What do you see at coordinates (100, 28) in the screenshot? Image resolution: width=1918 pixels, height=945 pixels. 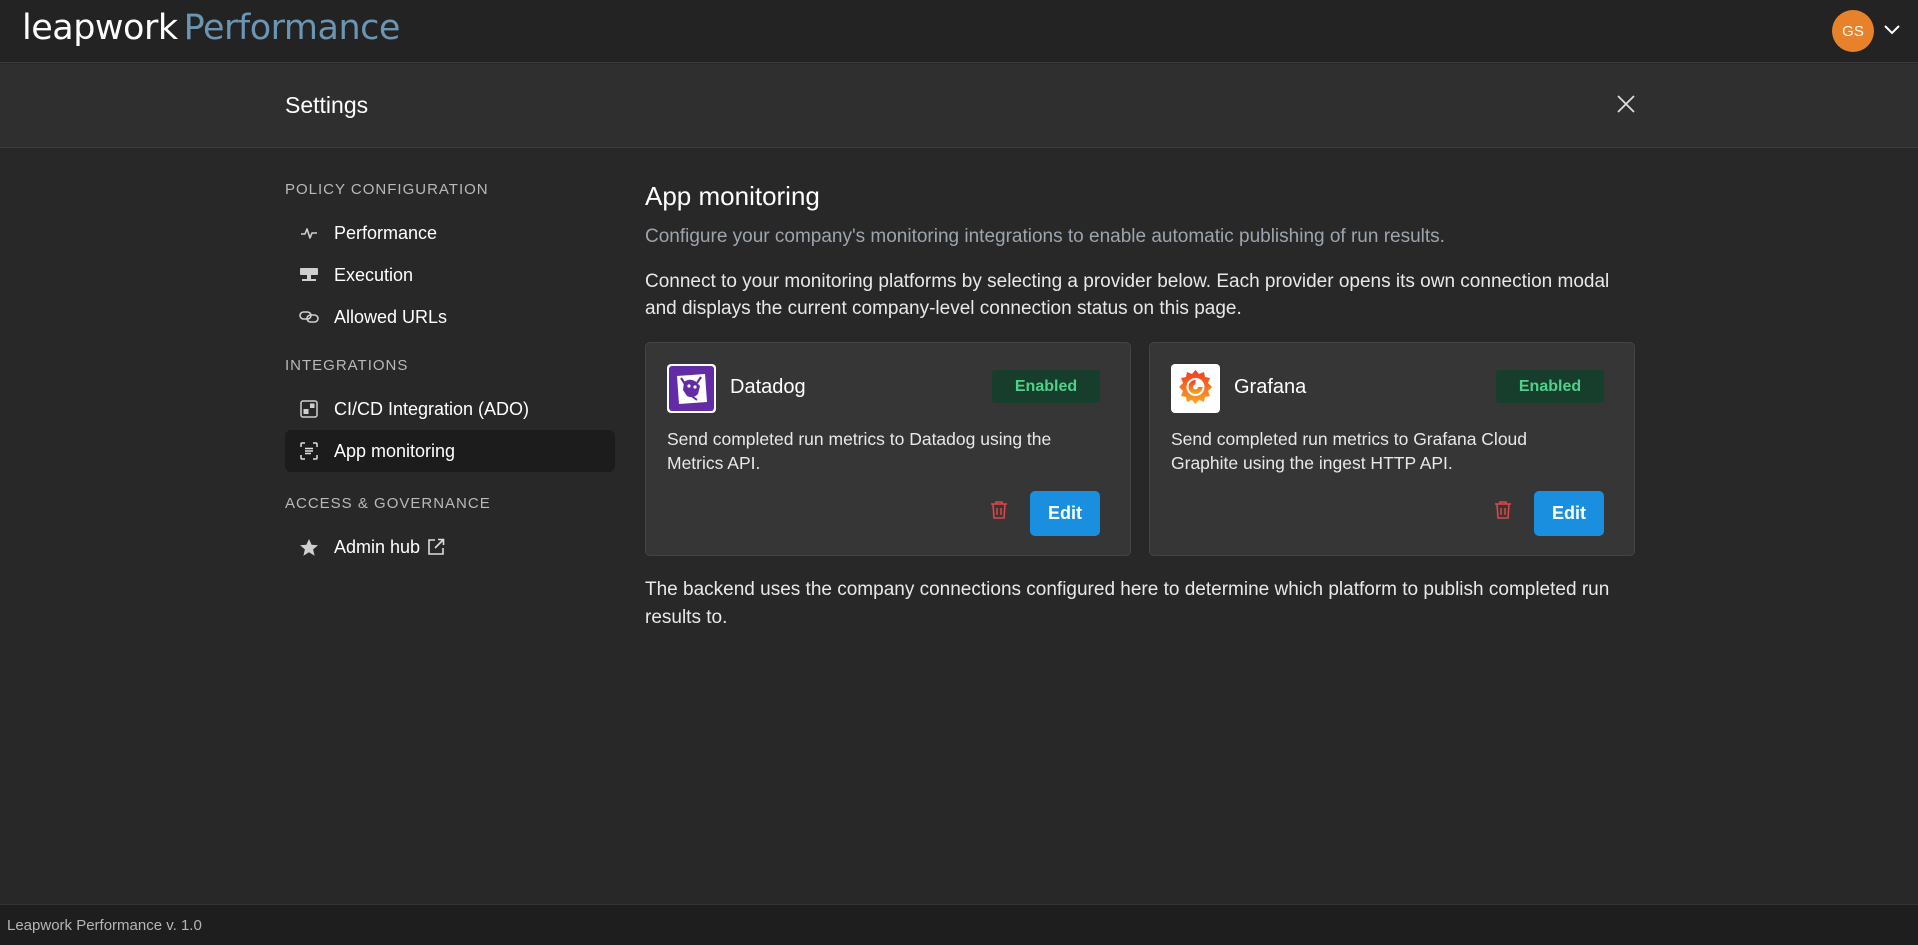 I see `logo-brand: leapwork` at bounding box center [100, 28].